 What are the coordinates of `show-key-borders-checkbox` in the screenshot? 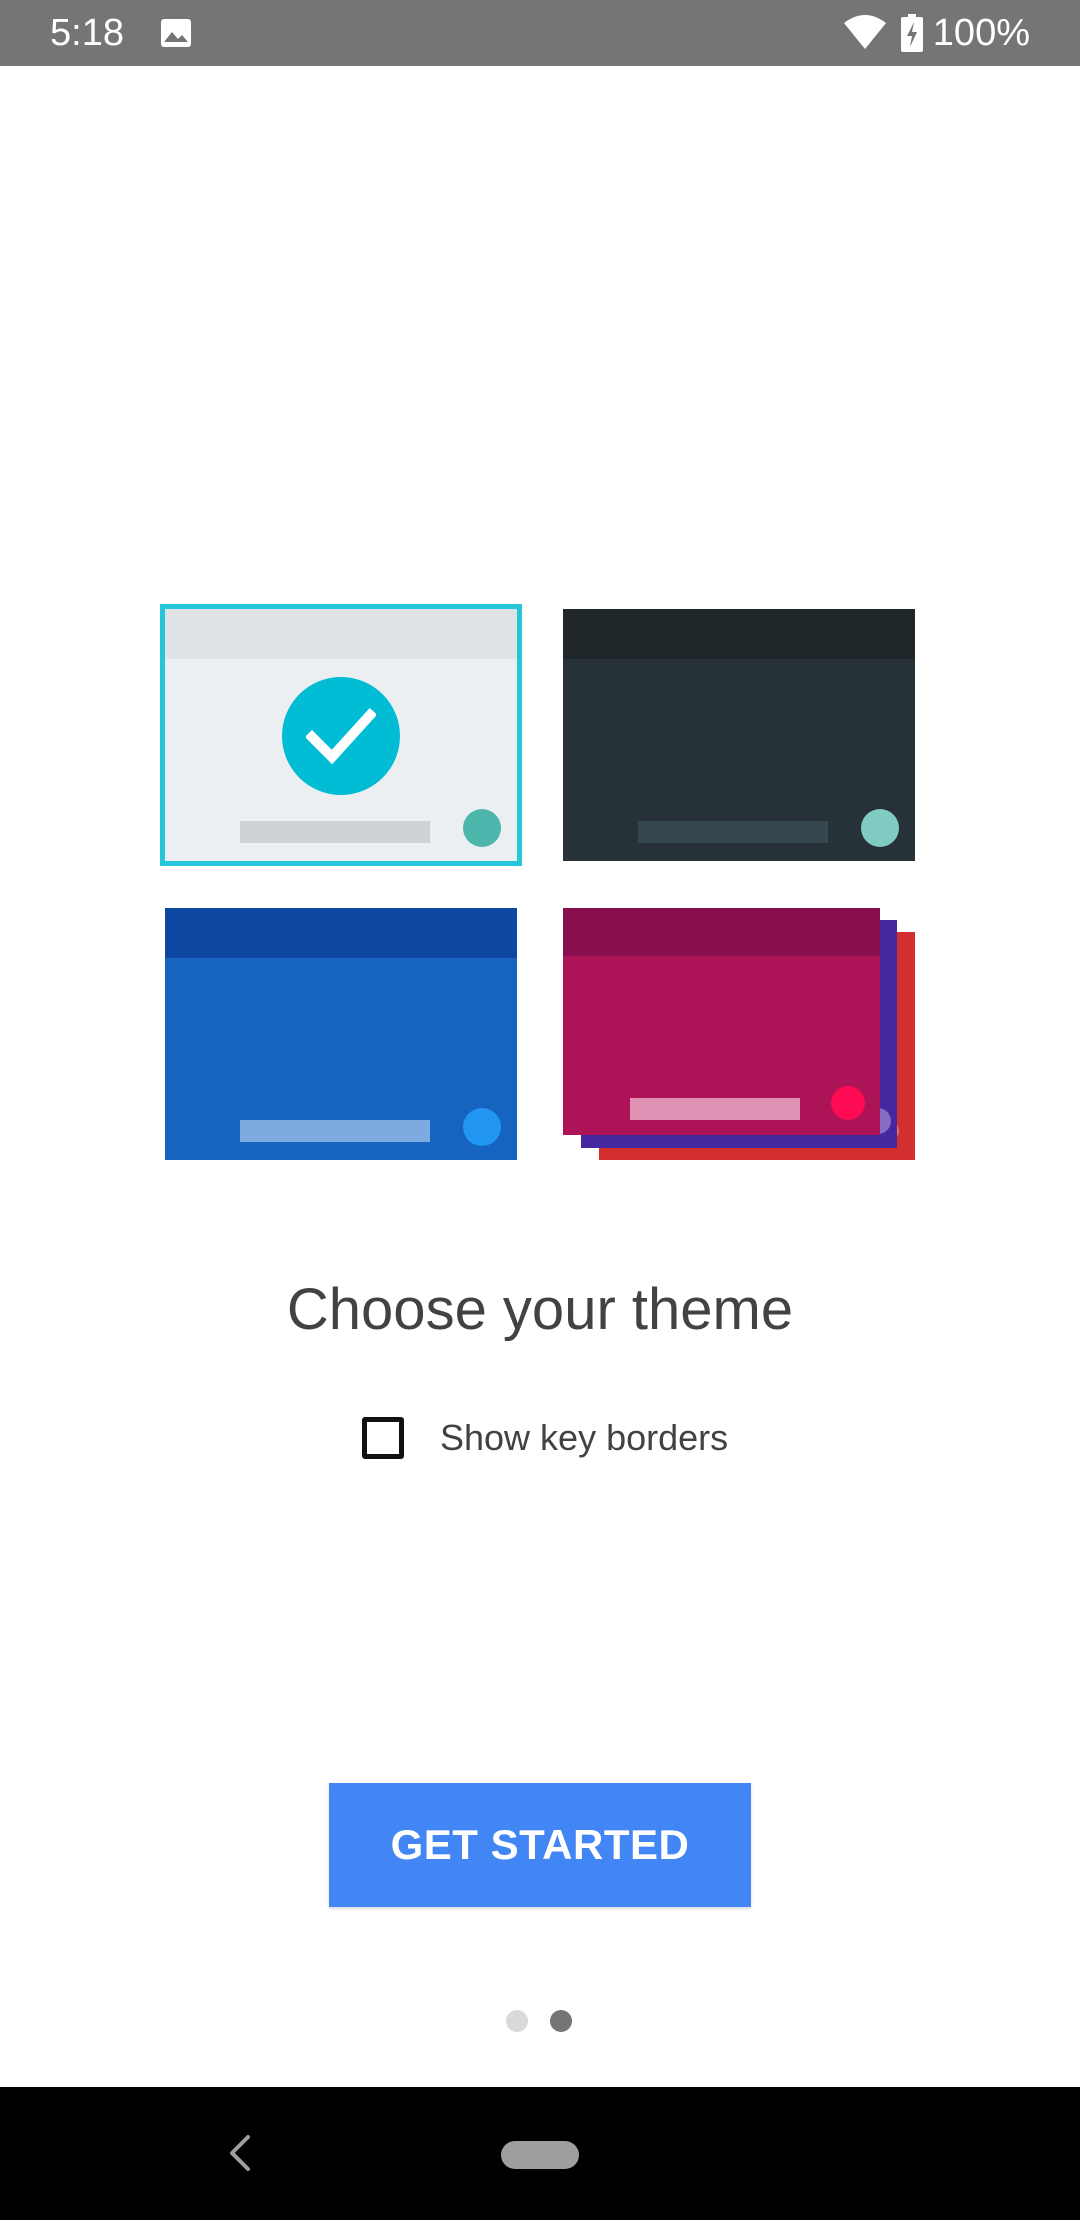 It's located at (383, 1438).